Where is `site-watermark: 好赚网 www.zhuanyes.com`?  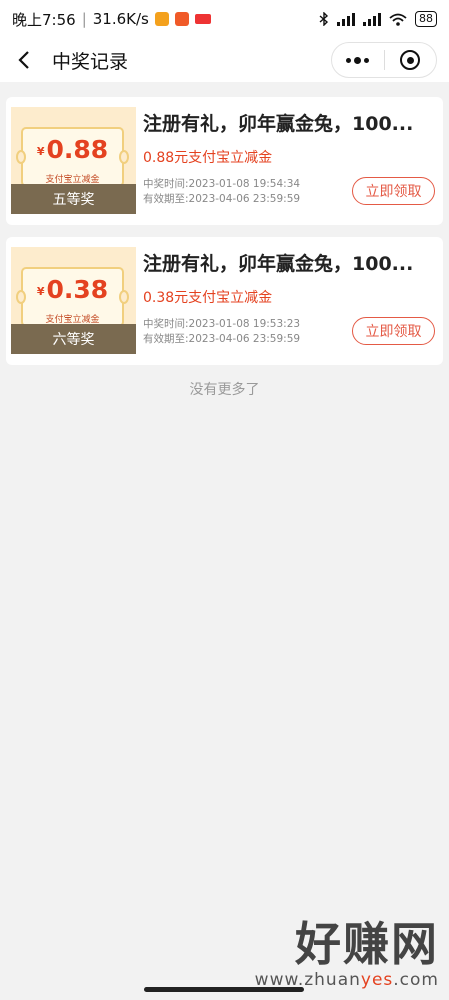
site-watermark: 好赚网 www.zhuanyes.com is located at coordinates (347, 954).